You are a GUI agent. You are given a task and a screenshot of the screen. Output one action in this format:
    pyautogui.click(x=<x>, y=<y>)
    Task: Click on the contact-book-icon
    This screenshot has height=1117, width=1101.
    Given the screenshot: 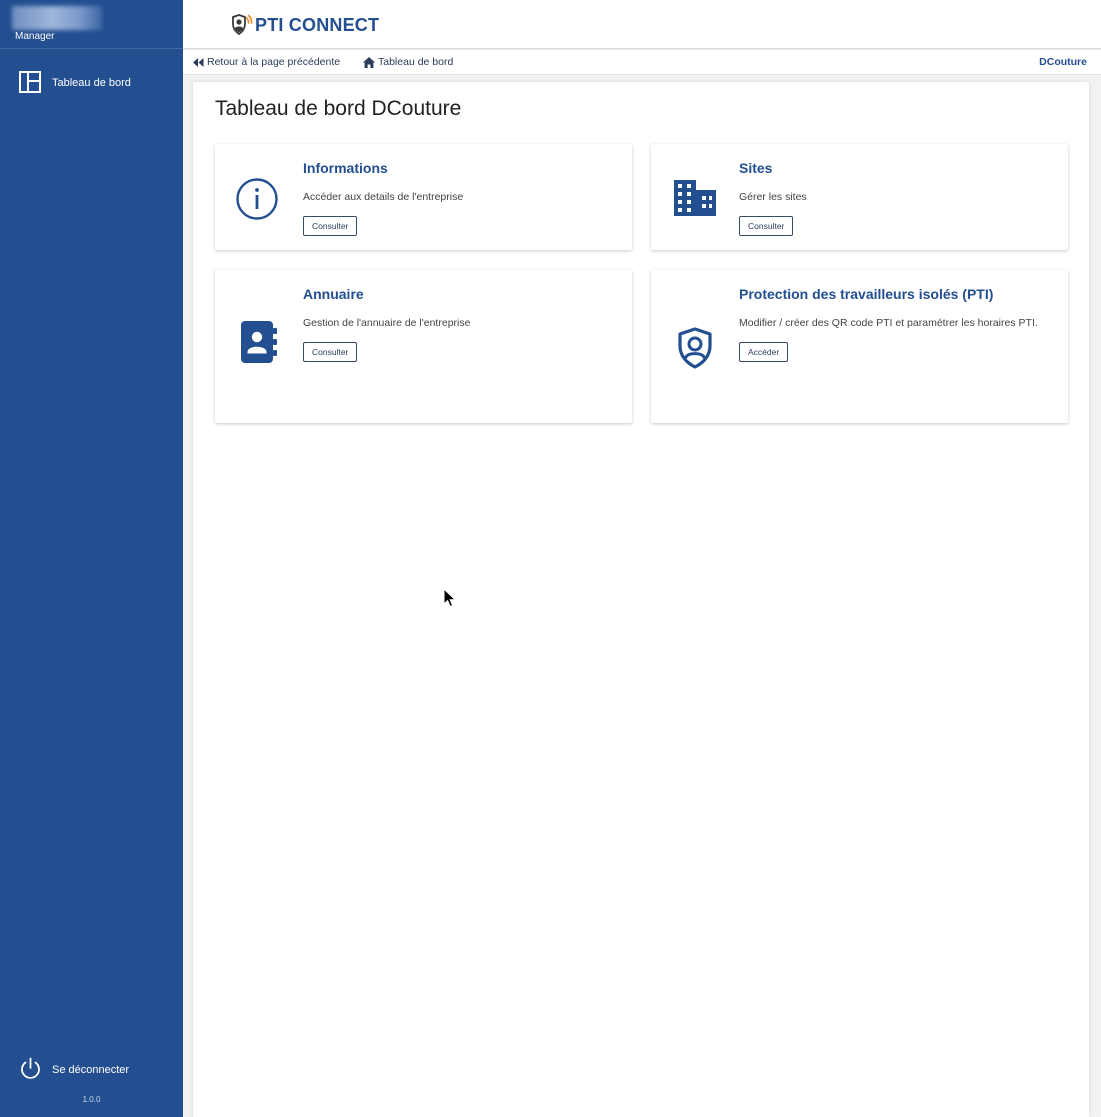 What is the action you would take?
    pyautogui.click(x=259, y=342)
    